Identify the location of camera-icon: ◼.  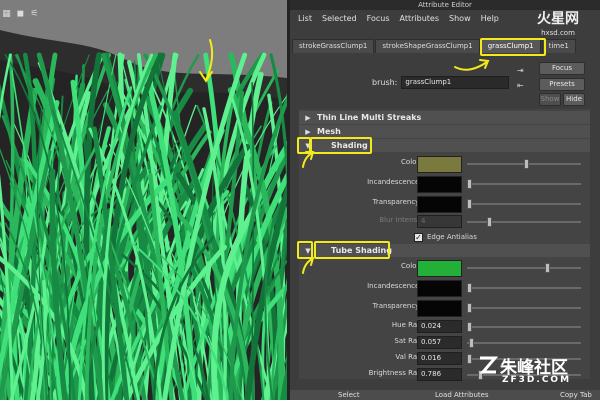
(20, 14).